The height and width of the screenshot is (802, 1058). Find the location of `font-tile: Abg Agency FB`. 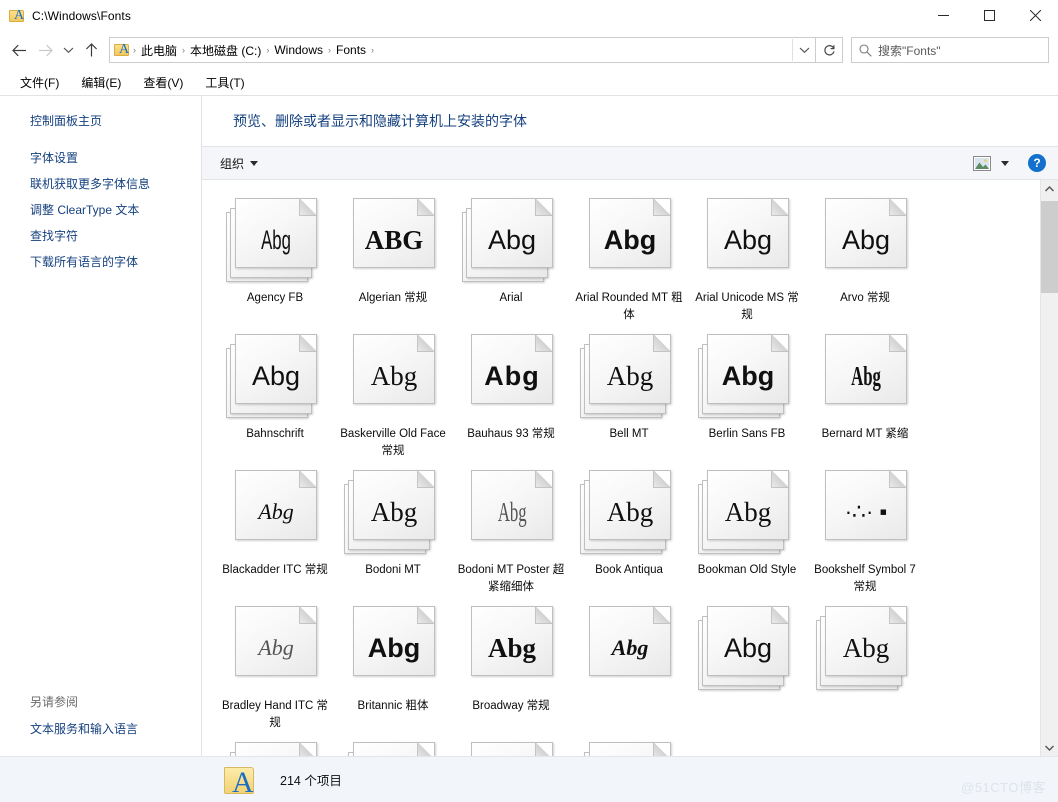

font-tile: Abg Agency FB is located at coordinates (275, 259).